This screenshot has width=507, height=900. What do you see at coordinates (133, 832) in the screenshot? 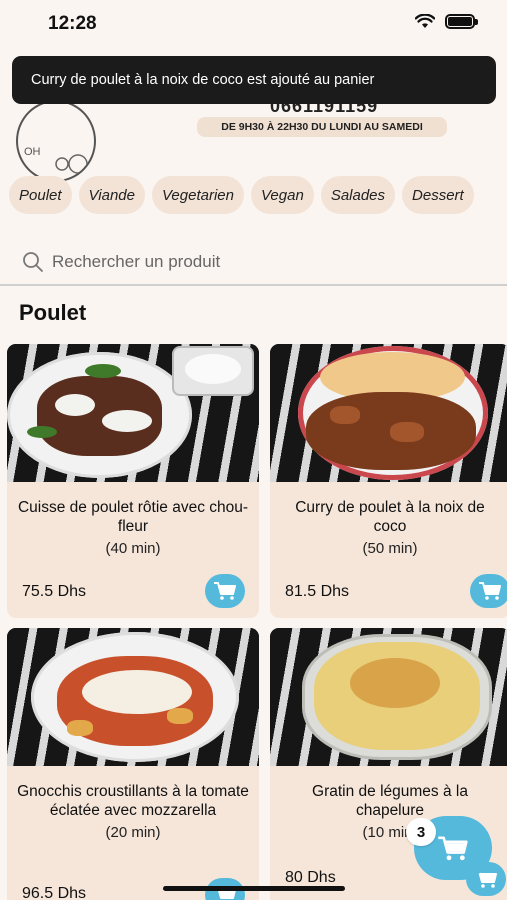
I see `product-time: (20 min)` at bounding box center [133, 832].